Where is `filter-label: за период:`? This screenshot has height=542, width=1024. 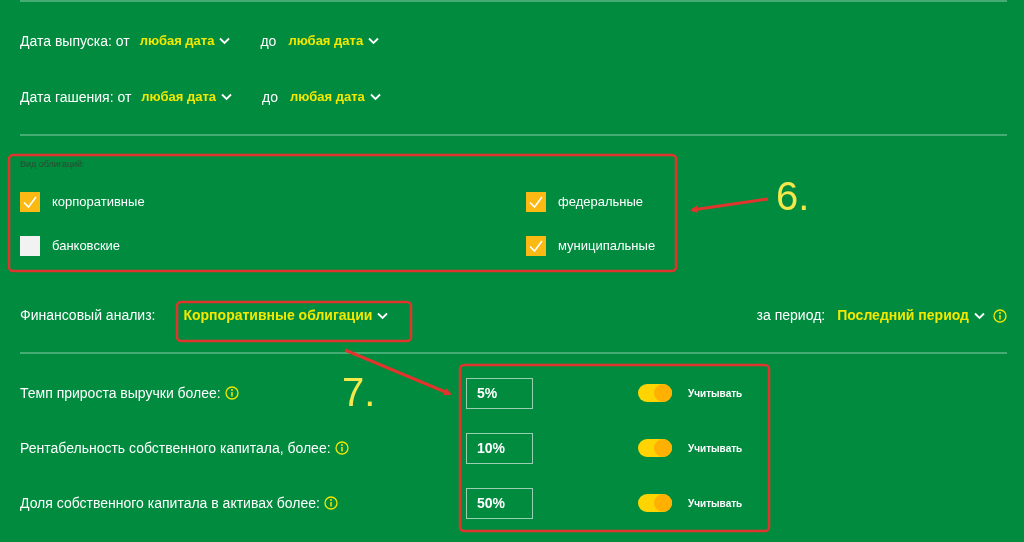 filter-label: за период: is located at coordinates (791, 315).